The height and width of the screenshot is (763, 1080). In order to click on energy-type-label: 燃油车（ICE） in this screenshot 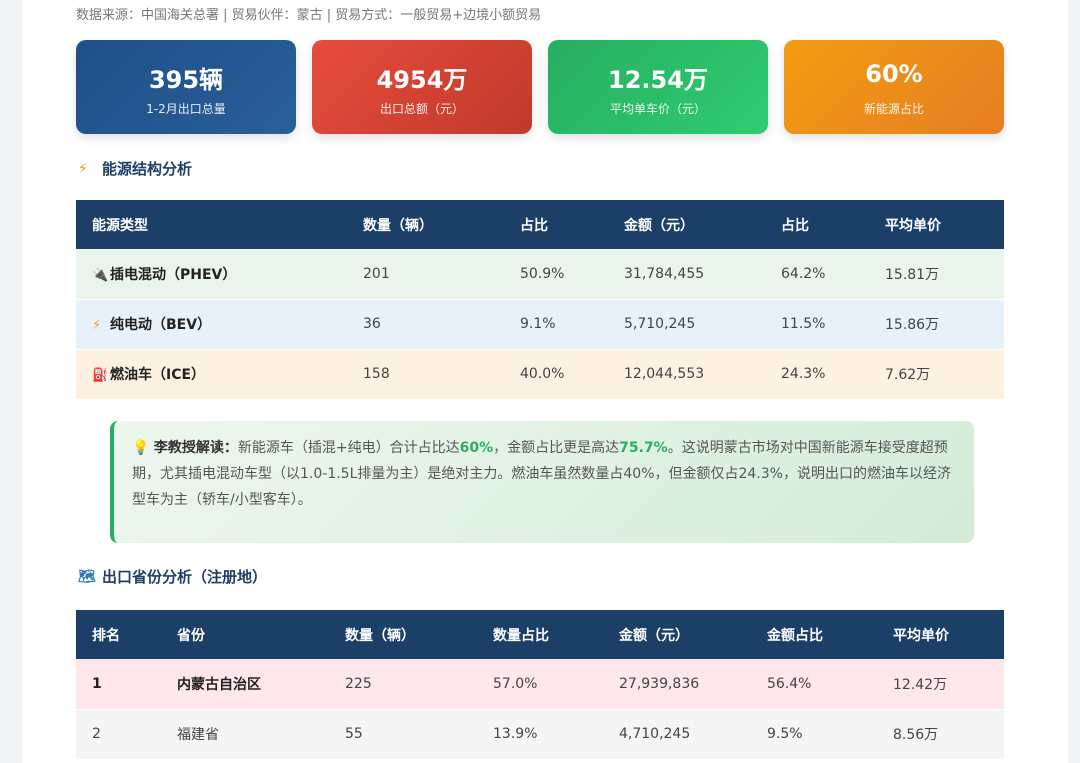, I will do `click(158, 375)`.